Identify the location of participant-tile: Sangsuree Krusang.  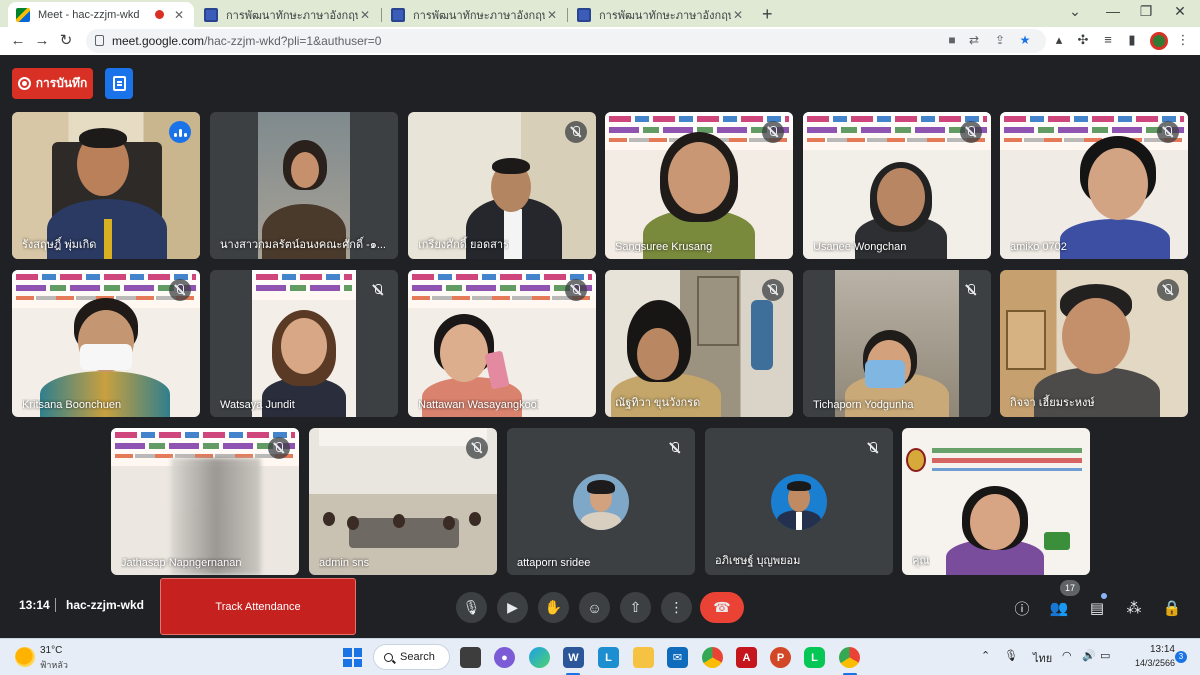
(699, 185).